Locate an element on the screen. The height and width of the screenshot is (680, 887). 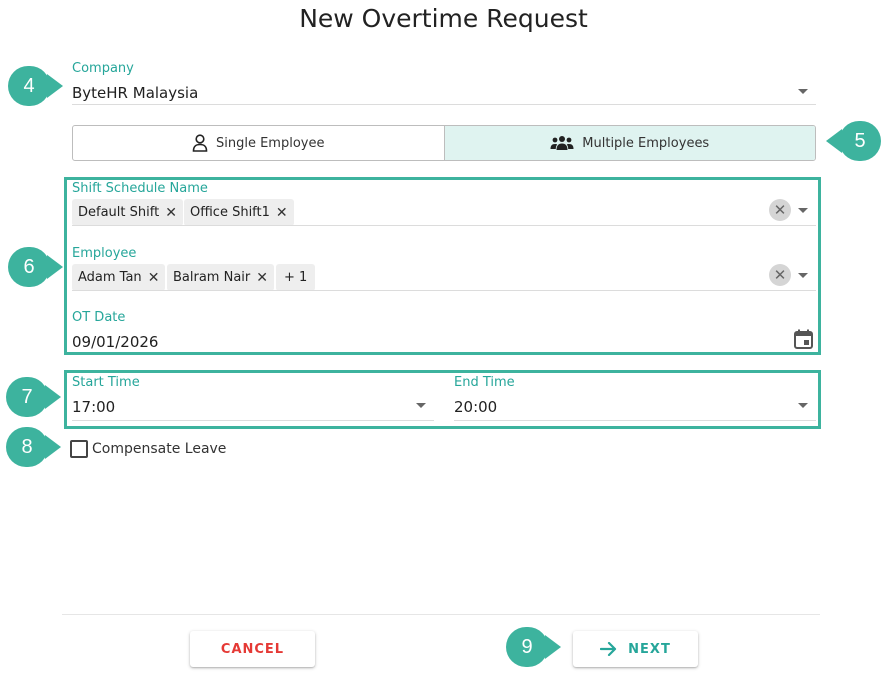
shift-chip-label: Default Shift is located at coordinates (119, 212).